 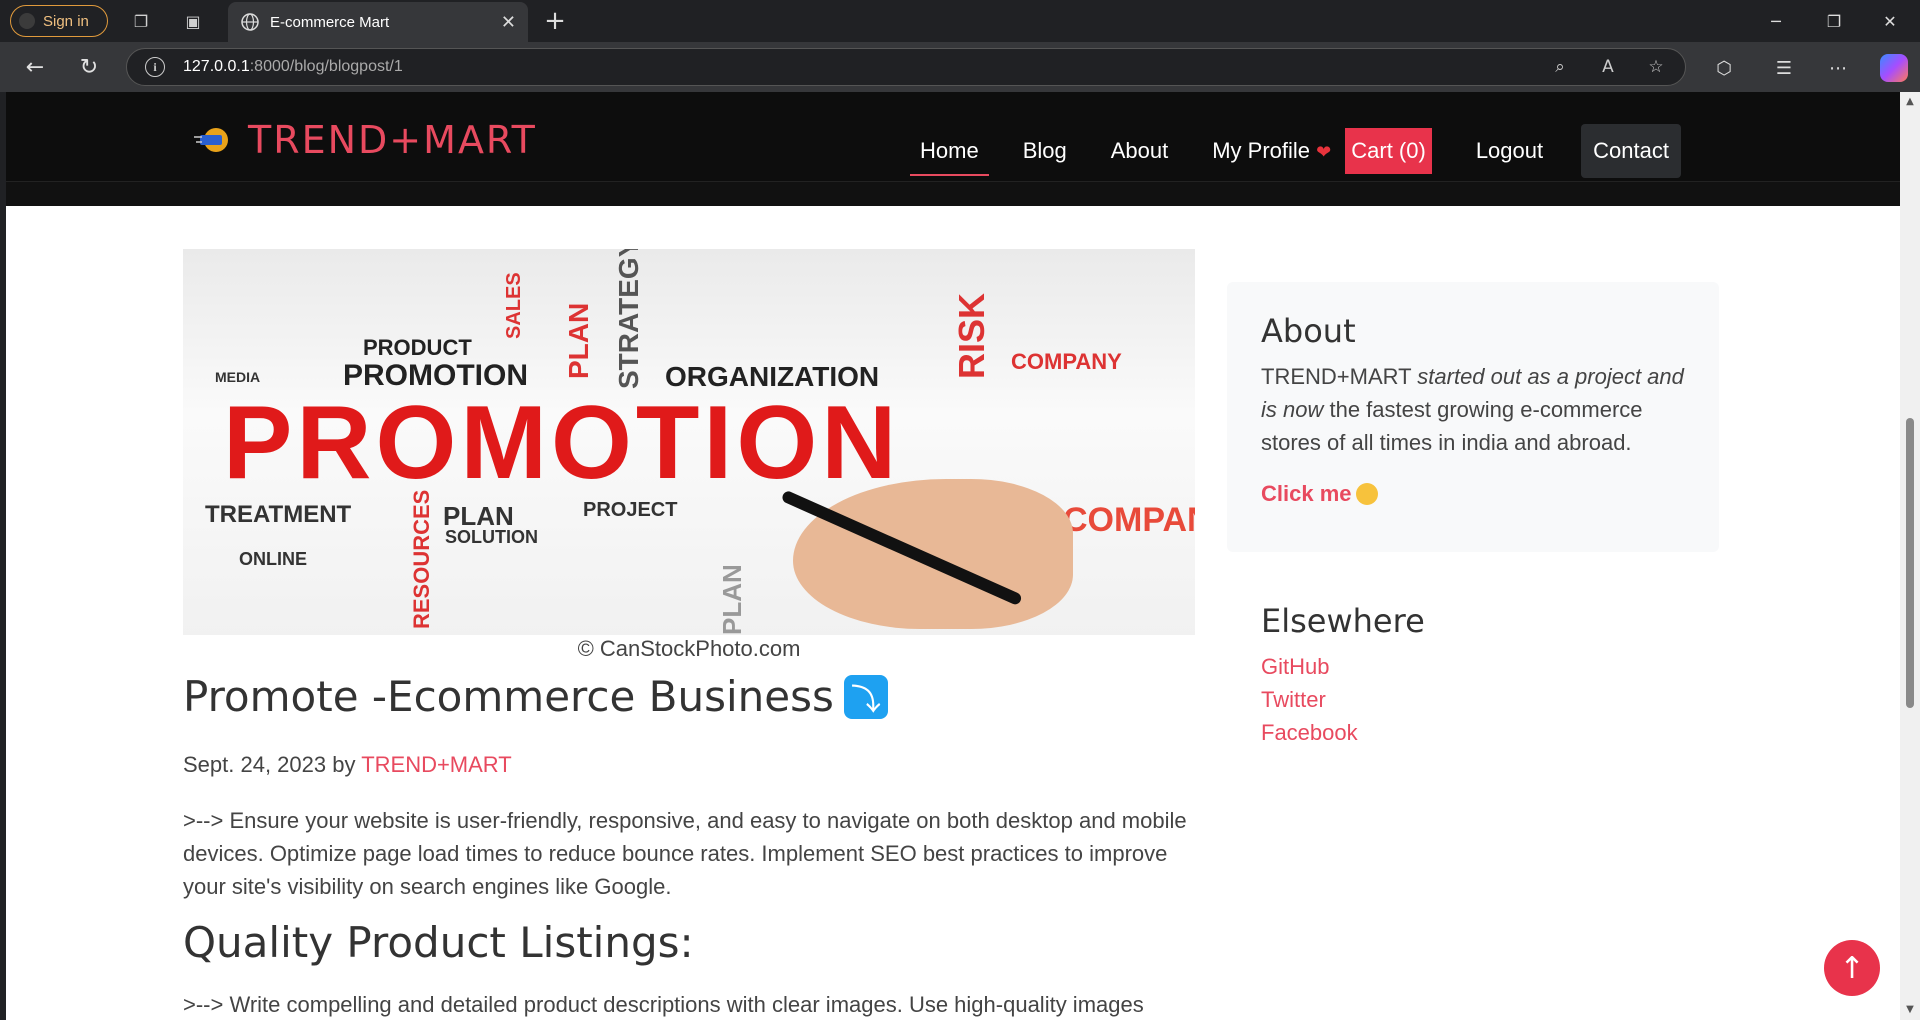 I want to click on extensions-icon: ⬡, so click(x=1724, y=68).